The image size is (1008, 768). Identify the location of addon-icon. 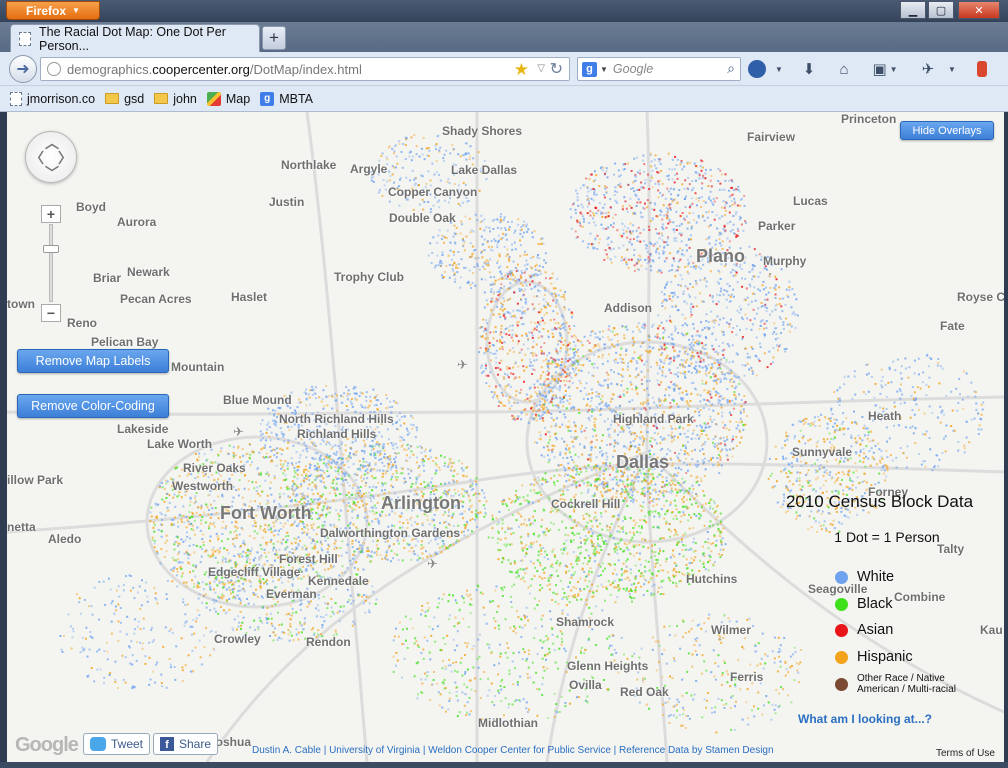
(757, 69).